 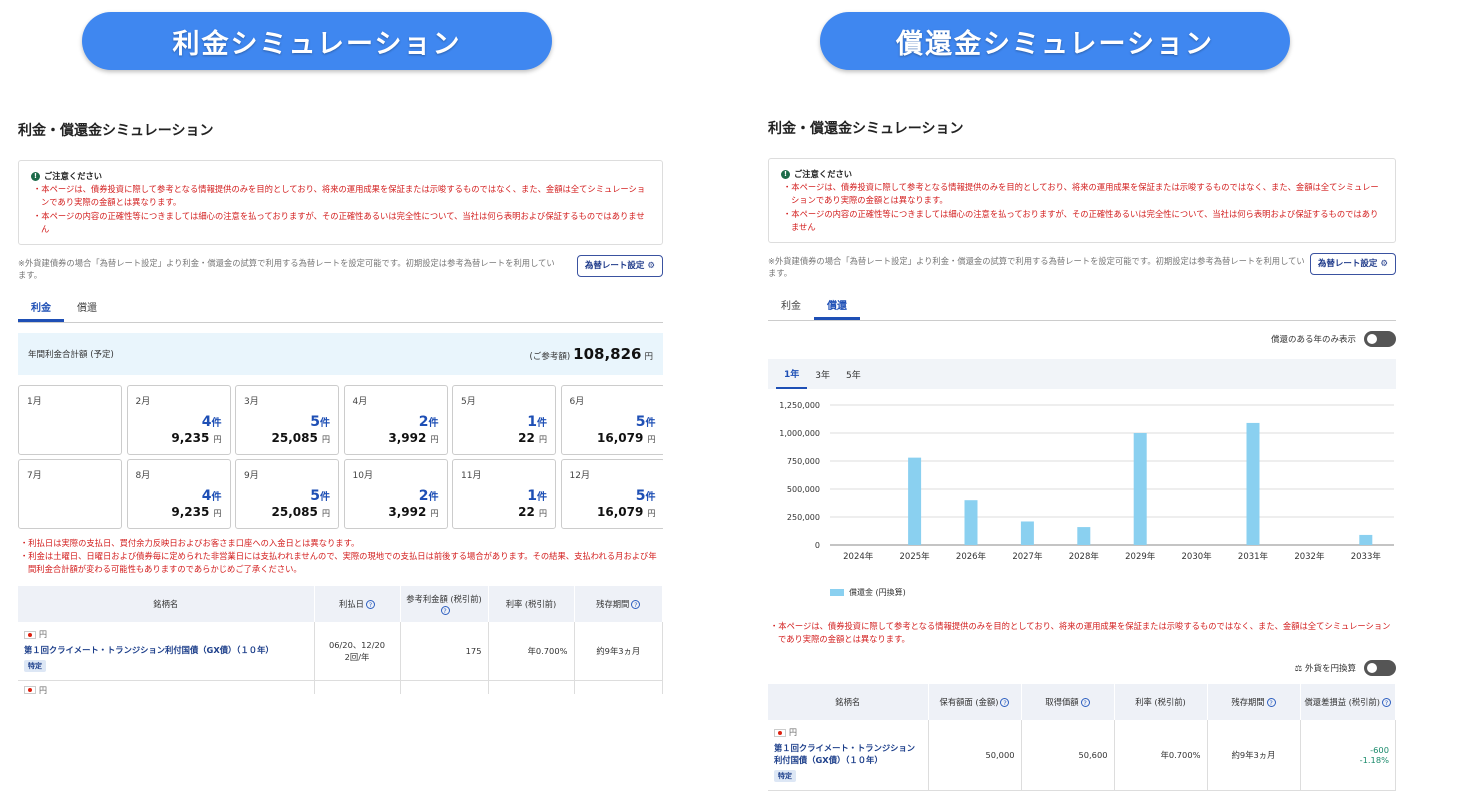 What do you see at coordinates (395, 494) in the screenshot?
I see `month-cell: 10月 2件 3,992 円` at bounding box center [395, 494].